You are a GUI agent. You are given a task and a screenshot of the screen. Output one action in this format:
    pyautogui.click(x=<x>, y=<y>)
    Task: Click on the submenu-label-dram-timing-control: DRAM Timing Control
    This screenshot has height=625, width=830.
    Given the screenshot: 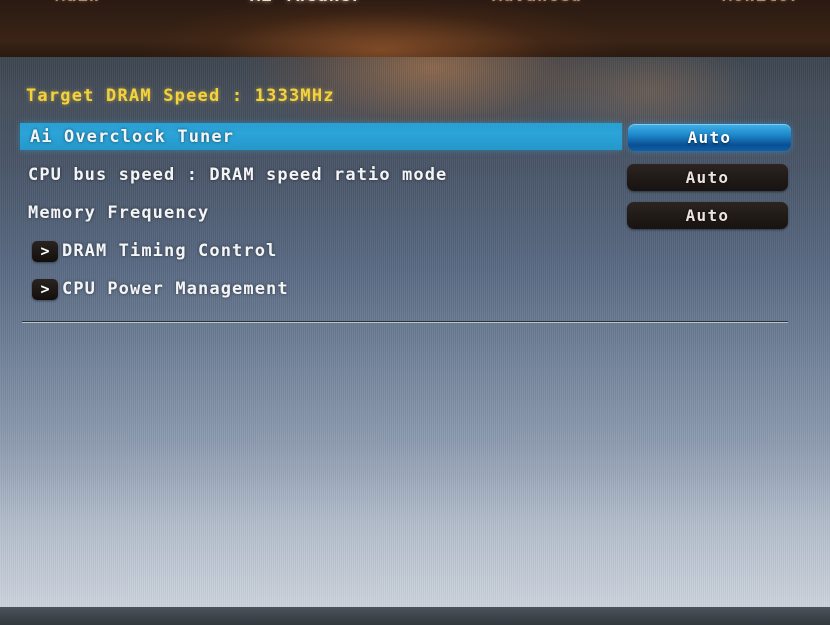 What is the action you would take?
    pyautogui.click(x=170, y=251)
    